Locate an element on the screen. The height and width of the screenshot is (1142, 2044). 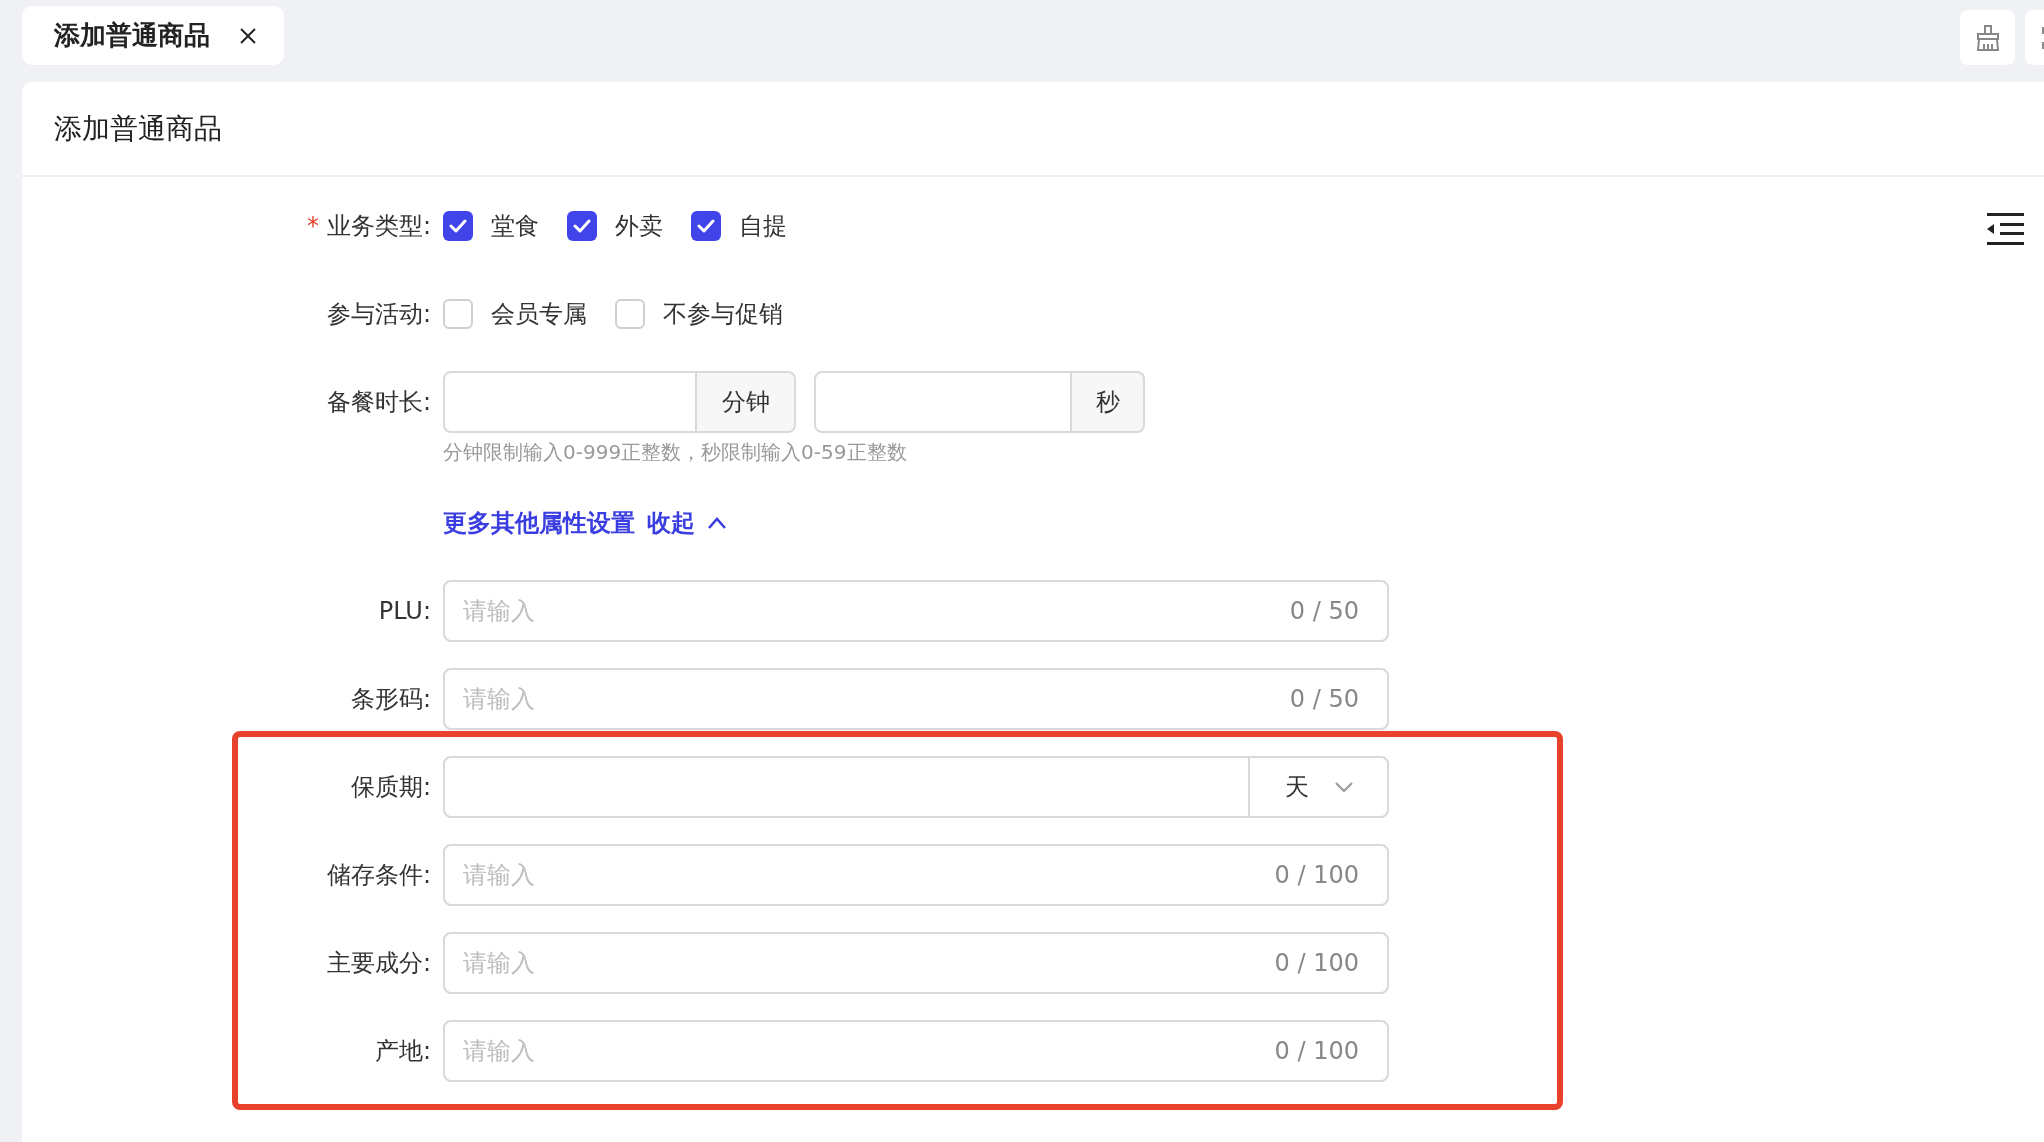
field-label: 保质期: is located at coordinates (390, 787).